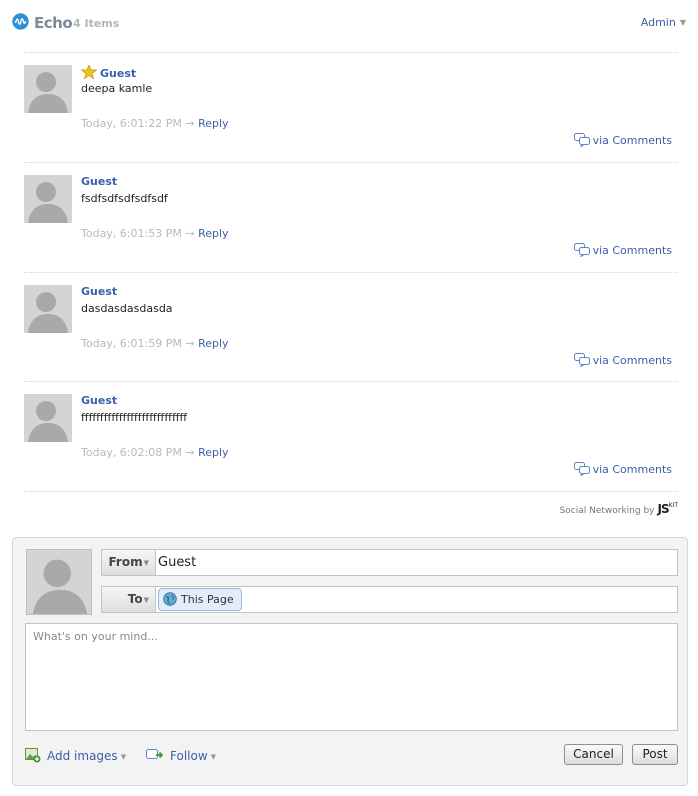 The width and height of the screenshot is (698, 796). What do you see at coordinates (389, 599) in the screenshot?
I see `to-row: To▼ This Page` at bounding box center [389, 599].